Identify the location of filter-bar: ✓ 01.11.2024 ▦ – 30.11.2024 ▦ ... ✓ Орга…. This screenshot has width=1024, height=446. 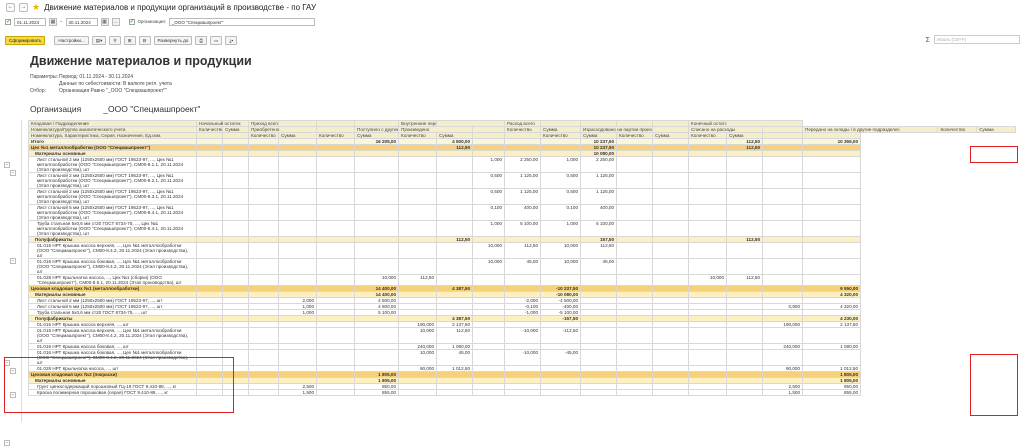
(512, 21).